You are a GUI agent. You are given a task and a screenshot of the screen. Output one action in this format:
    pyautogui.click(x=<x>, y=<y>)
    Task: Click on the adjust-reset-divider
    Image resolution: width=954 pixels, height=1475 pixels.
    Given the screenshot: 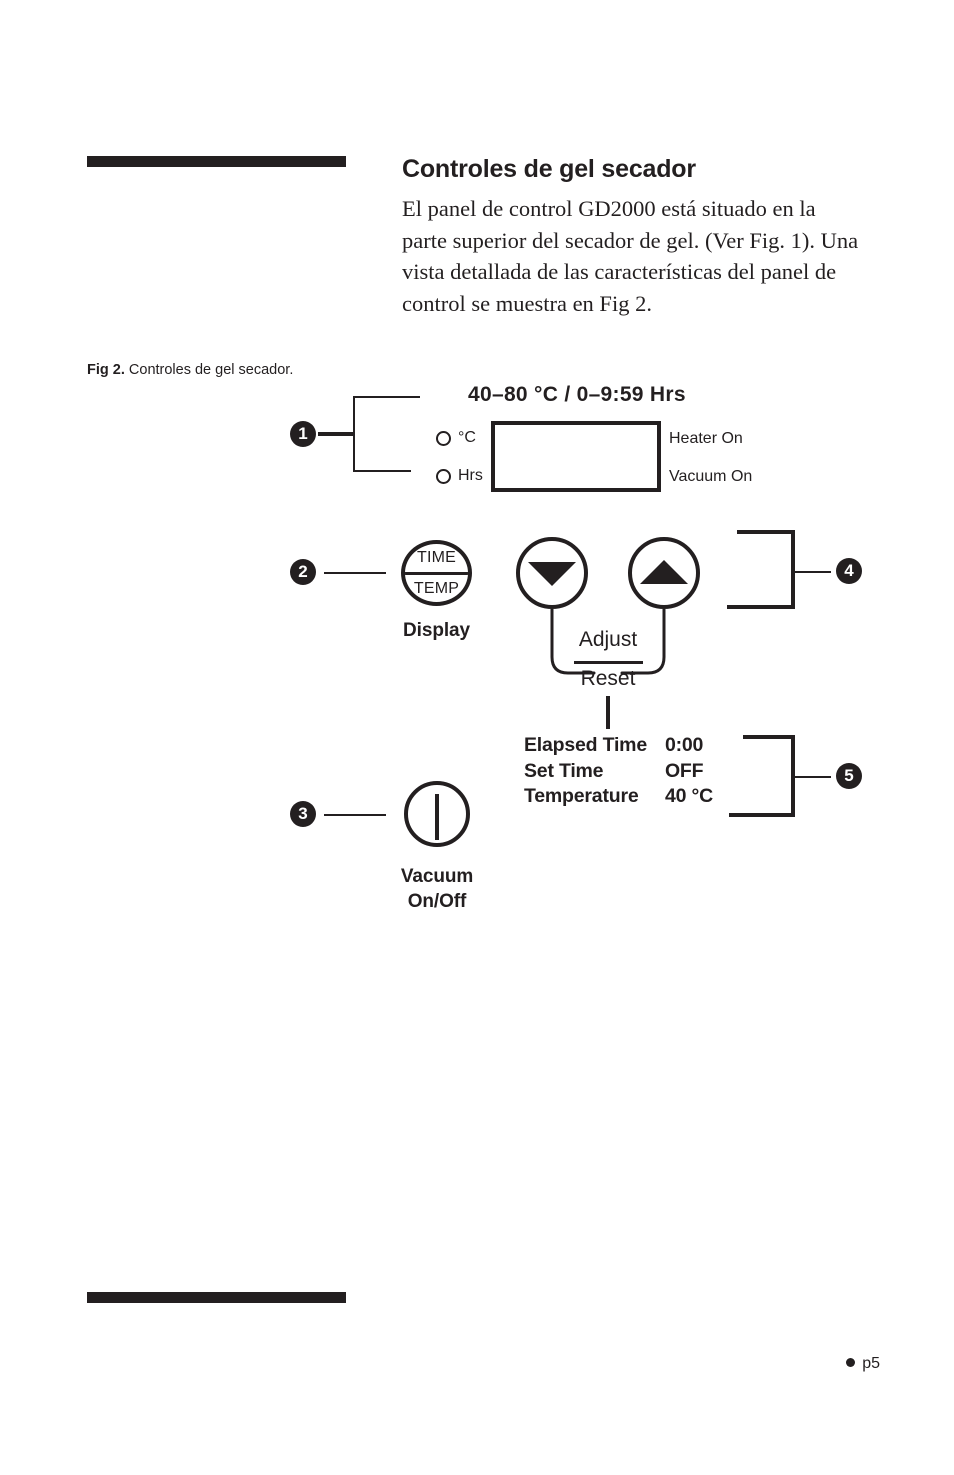 What is the action you would take?
    pyautogui.click(x=608, y=662)
    